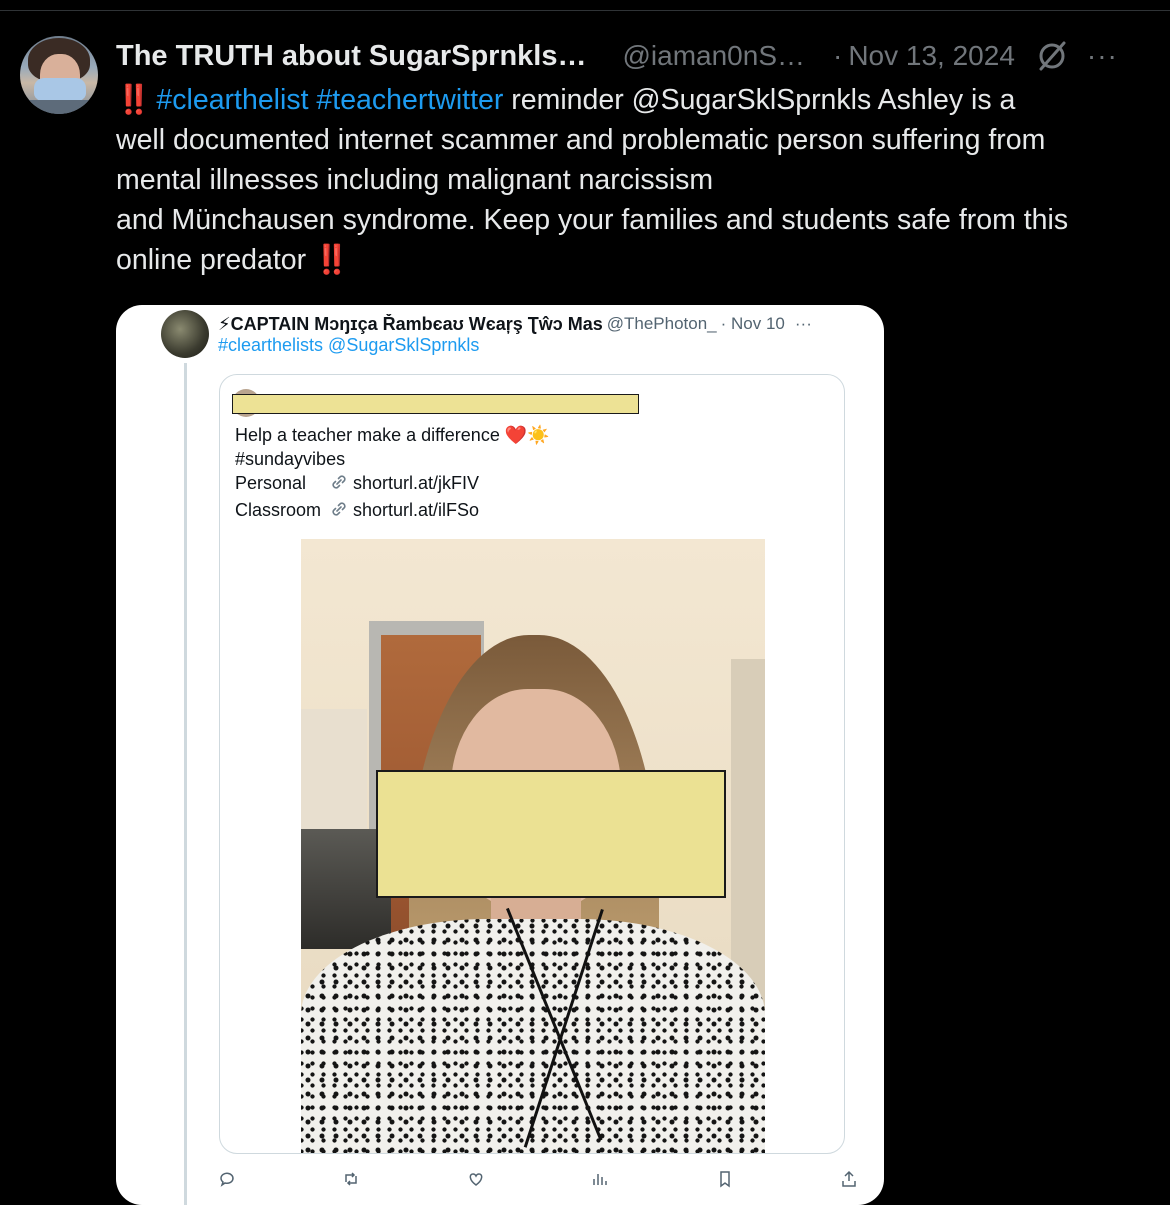  What do you see at coordinates (661, 323) in the screenshot?
I see `embedded-author-handle: @ThePhoton_` at bounding box center [661, 323].